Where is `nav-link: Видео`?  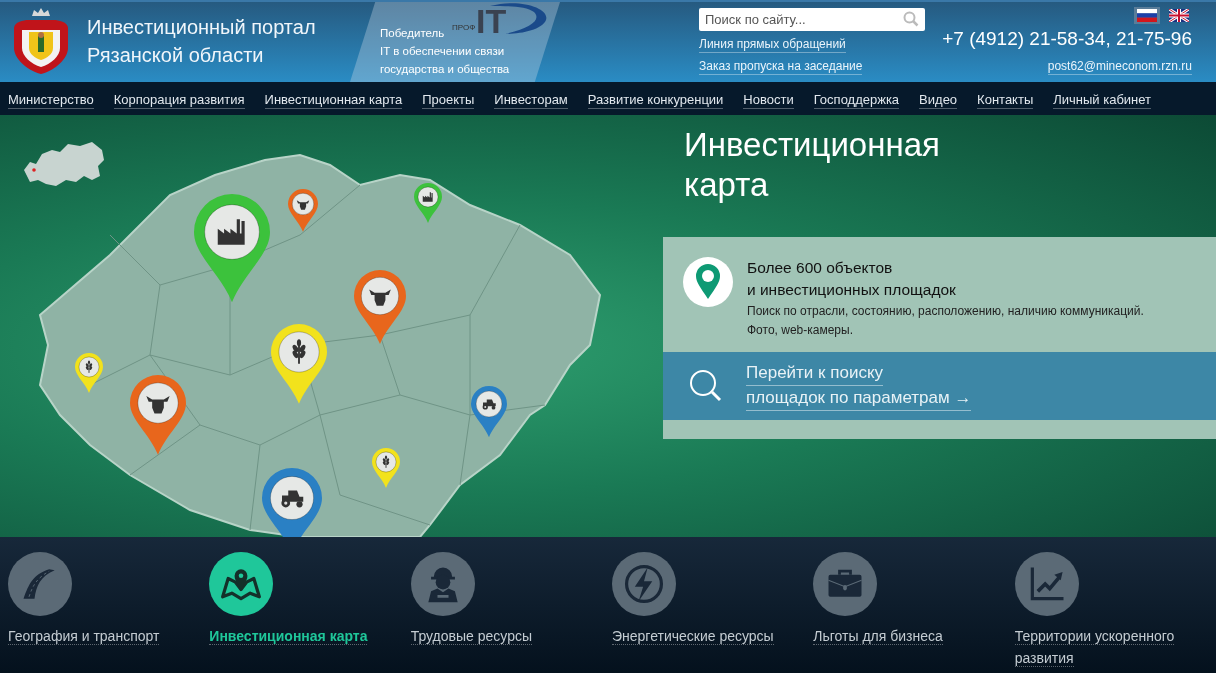 nav-link: Видео is located at coordinates (938, 99).